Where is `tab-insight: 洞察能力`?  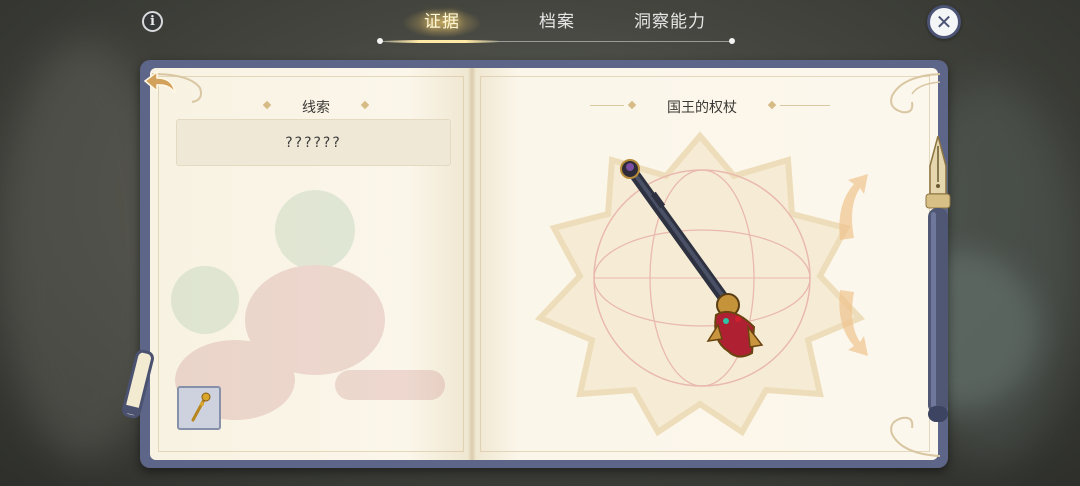 tab-insight: 洞察能力 is located at coordinates (670, 22).